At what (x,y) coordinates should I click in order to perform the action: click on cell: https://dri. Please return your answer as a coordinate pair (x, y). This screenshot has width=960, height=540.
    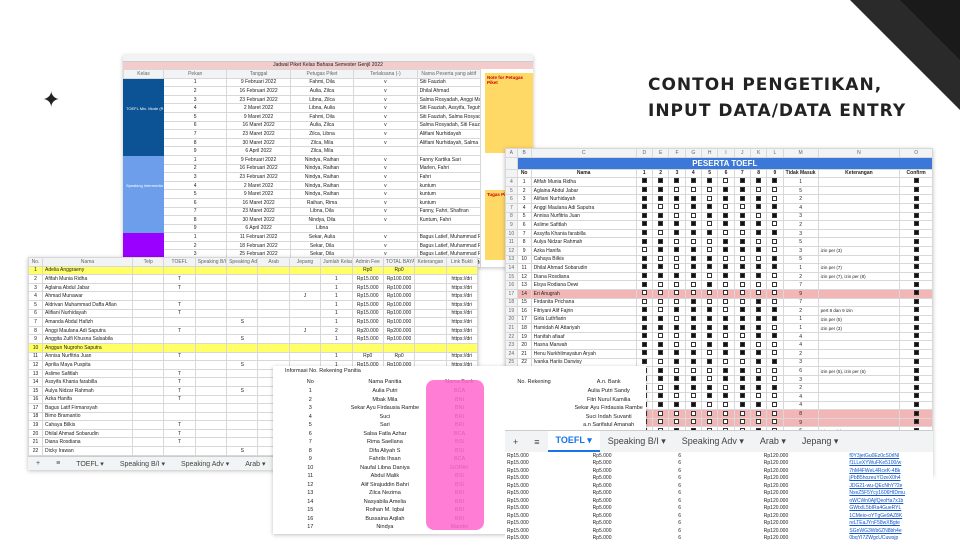
    Looking at the image, I should click on (461, 287).